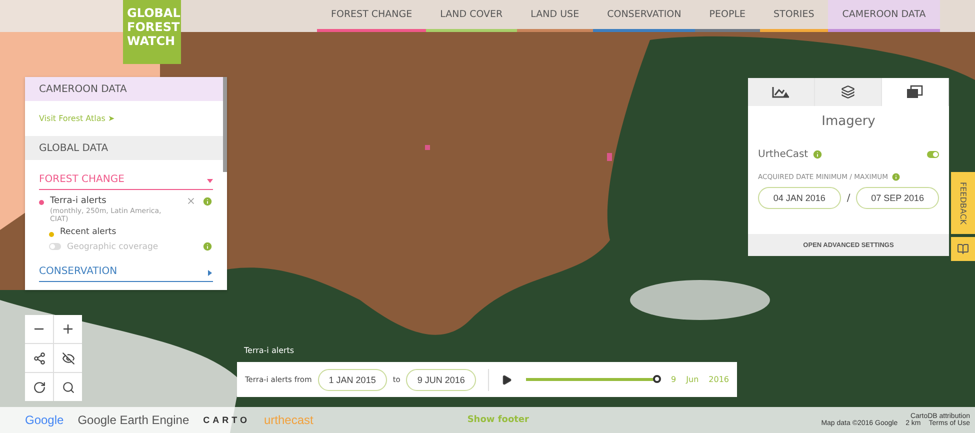  I want to click on share-icon, so click(39, 358).